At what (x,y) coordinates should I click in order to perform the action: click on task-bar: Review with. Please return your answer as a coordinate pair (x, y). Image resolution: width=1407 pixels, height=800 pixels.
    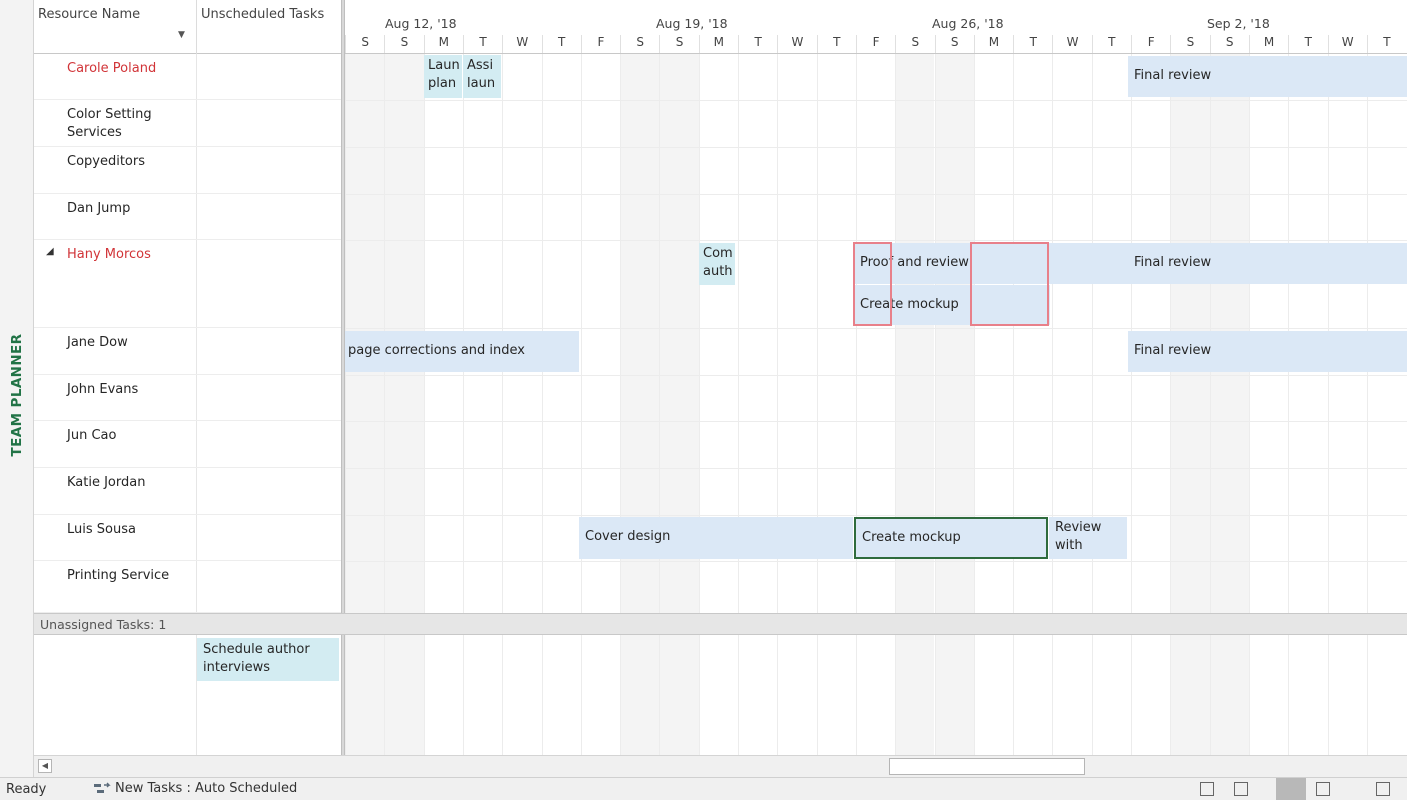
    Looking at the image, I should click on (1088, 538).